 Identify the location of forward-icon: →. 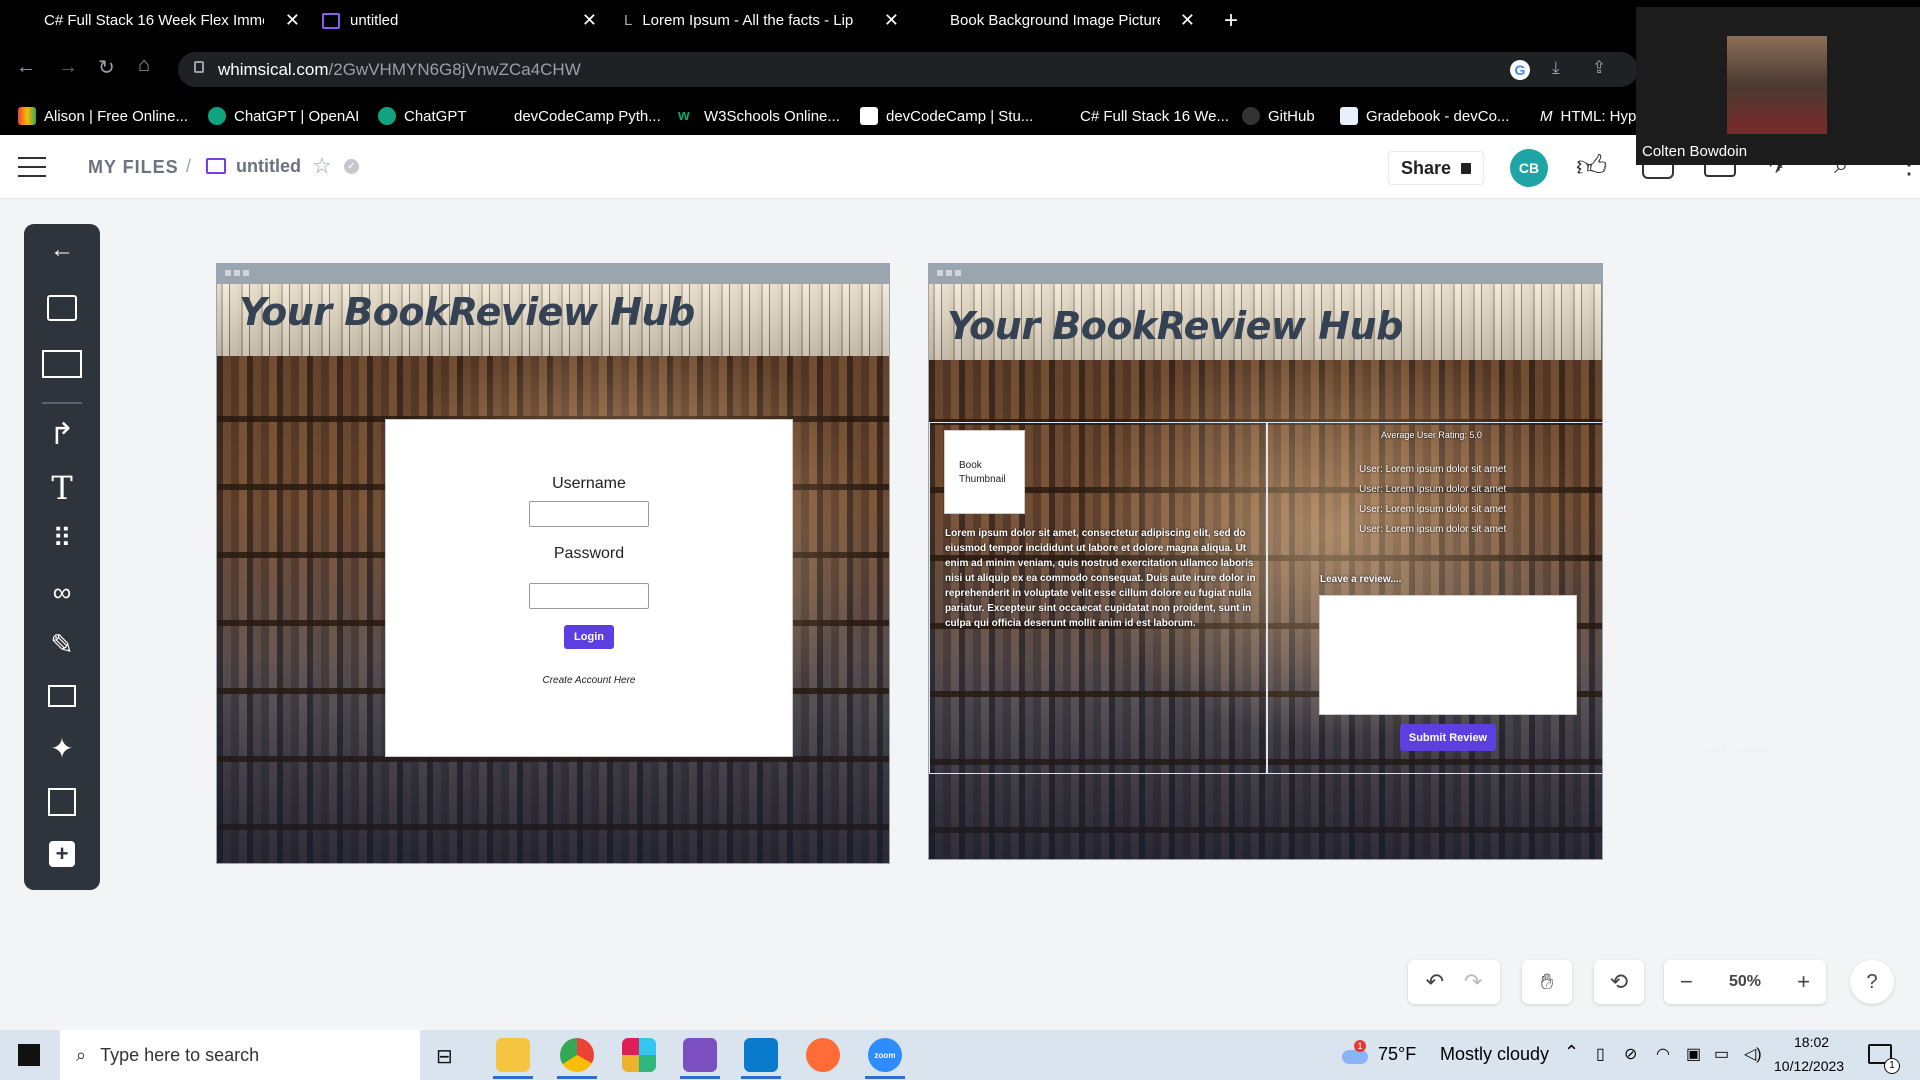
(68, 67).